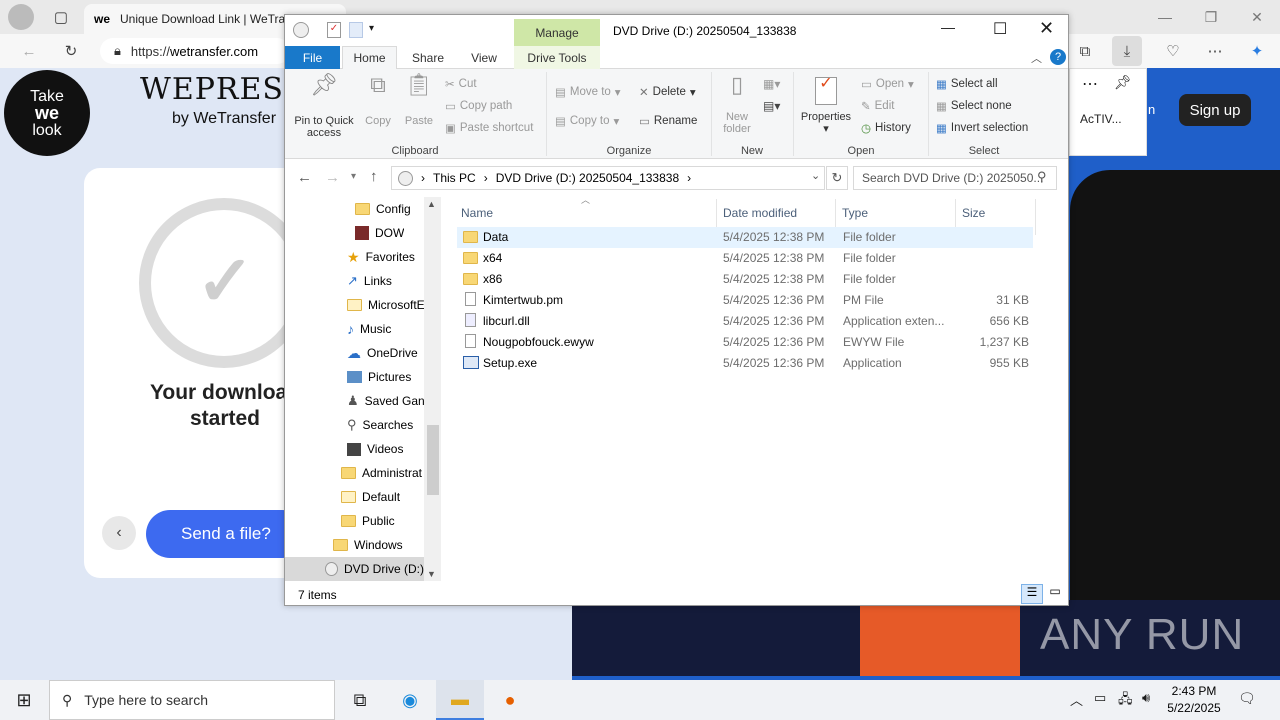 This screenshot has width=1280, height=720. Describe the element at coordinates (982, 128) in the screenshot. I see `invert-selection-button: ▦ Invert selection` at that location.